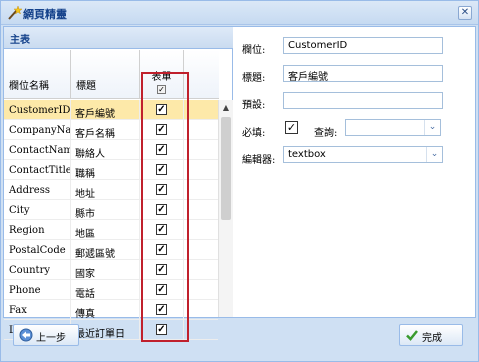 The height and width of the screenshot is (362, 479). Describe the element at coordinates (105, 250) in the screenshot. I see `title-cell: 郵遞區號` at that location.